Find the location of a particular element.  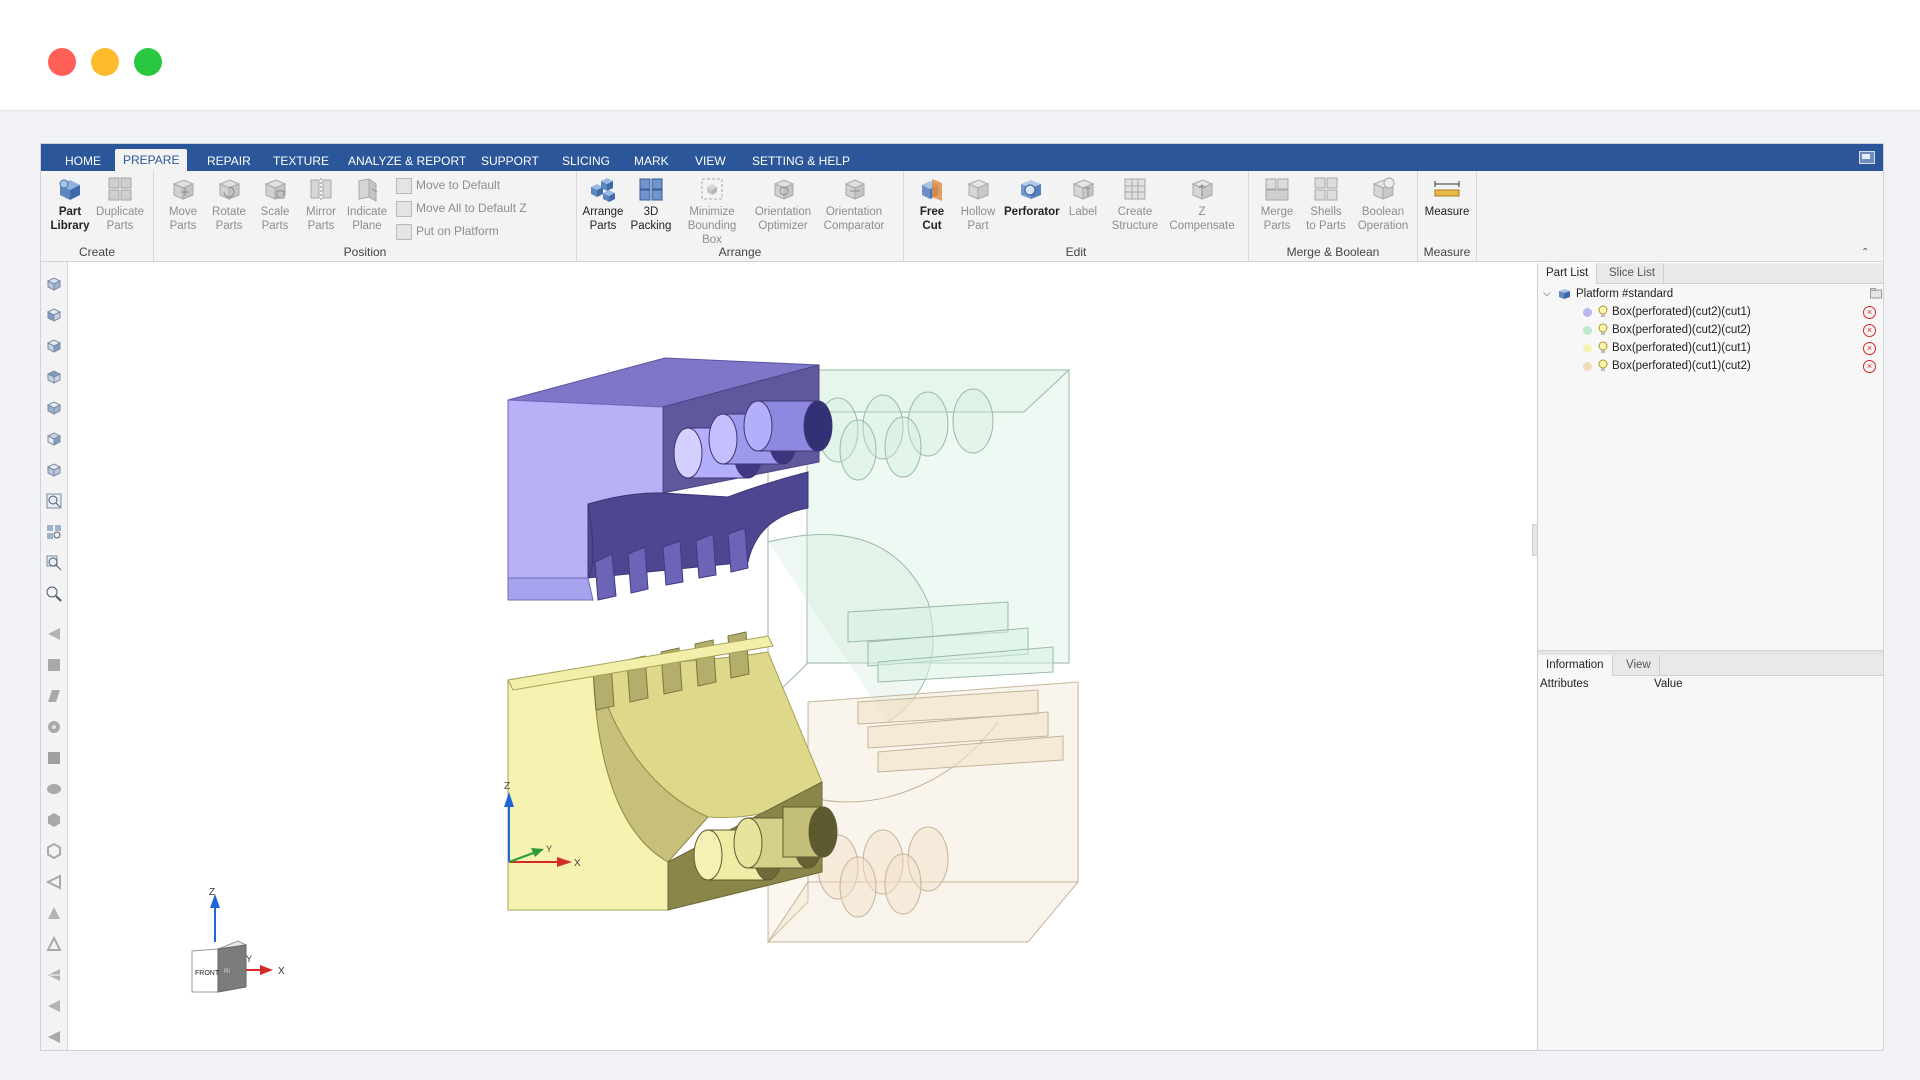

tree-part-row: Box(perforated)(cut2)(cut1) × is located at coordinates (1710, 312).